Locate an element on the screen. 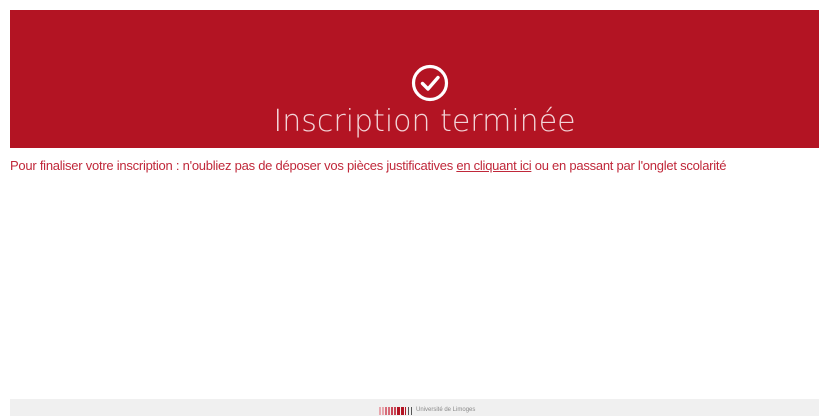  documents-upload-link: en cliquant ici is located at coordinates (493, 165).